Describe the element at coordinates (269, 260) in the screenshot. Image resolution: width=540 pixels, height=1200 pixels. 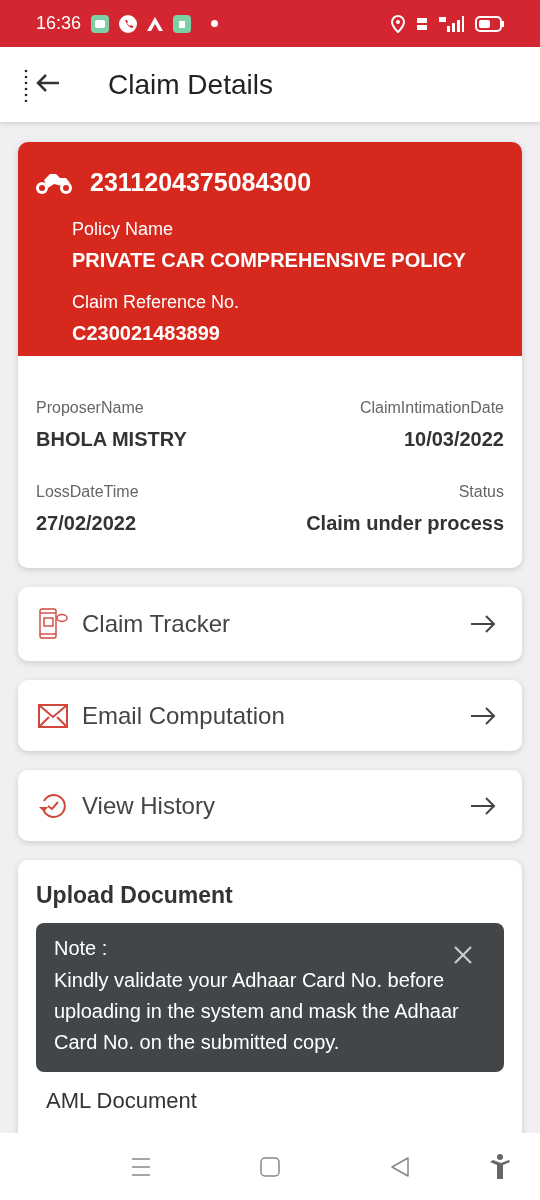
I see `policy-name: PRIVATE CAR COMPREHENSIVE POLICY` at that location.